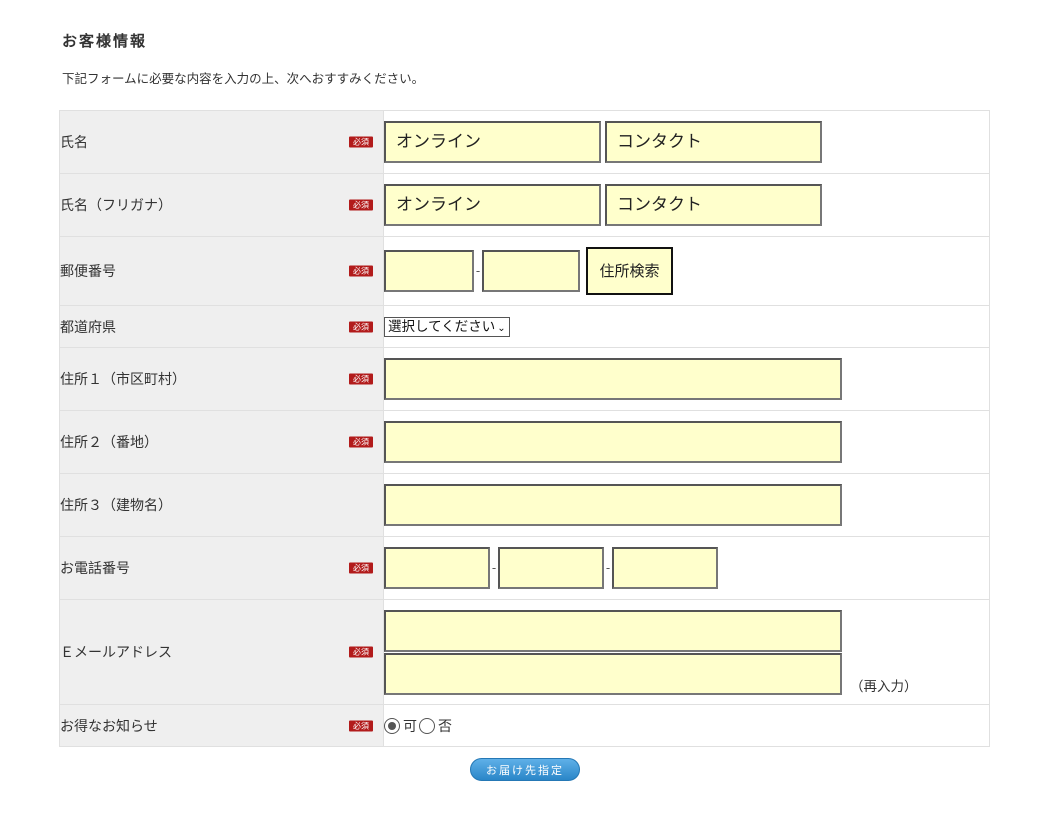  I want to click on addr3-field-cell, so click(686, 505).